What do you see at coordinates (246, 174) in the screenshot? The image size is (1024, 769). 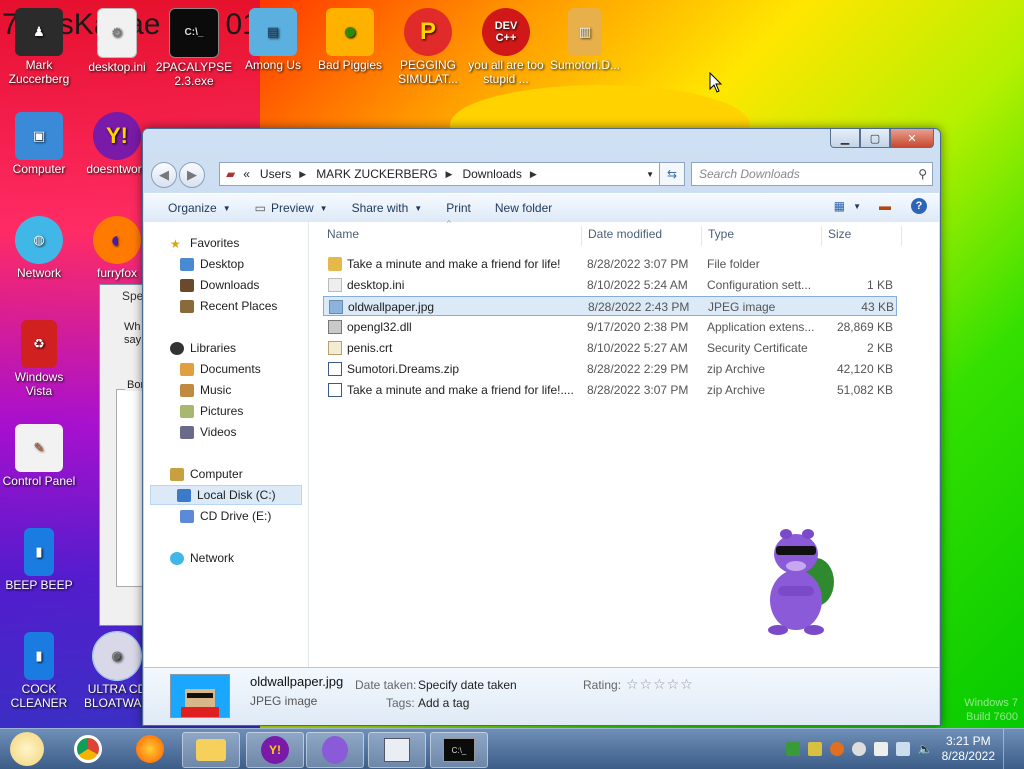 I see `address-overflow: «` at bounding box center [246, 174].